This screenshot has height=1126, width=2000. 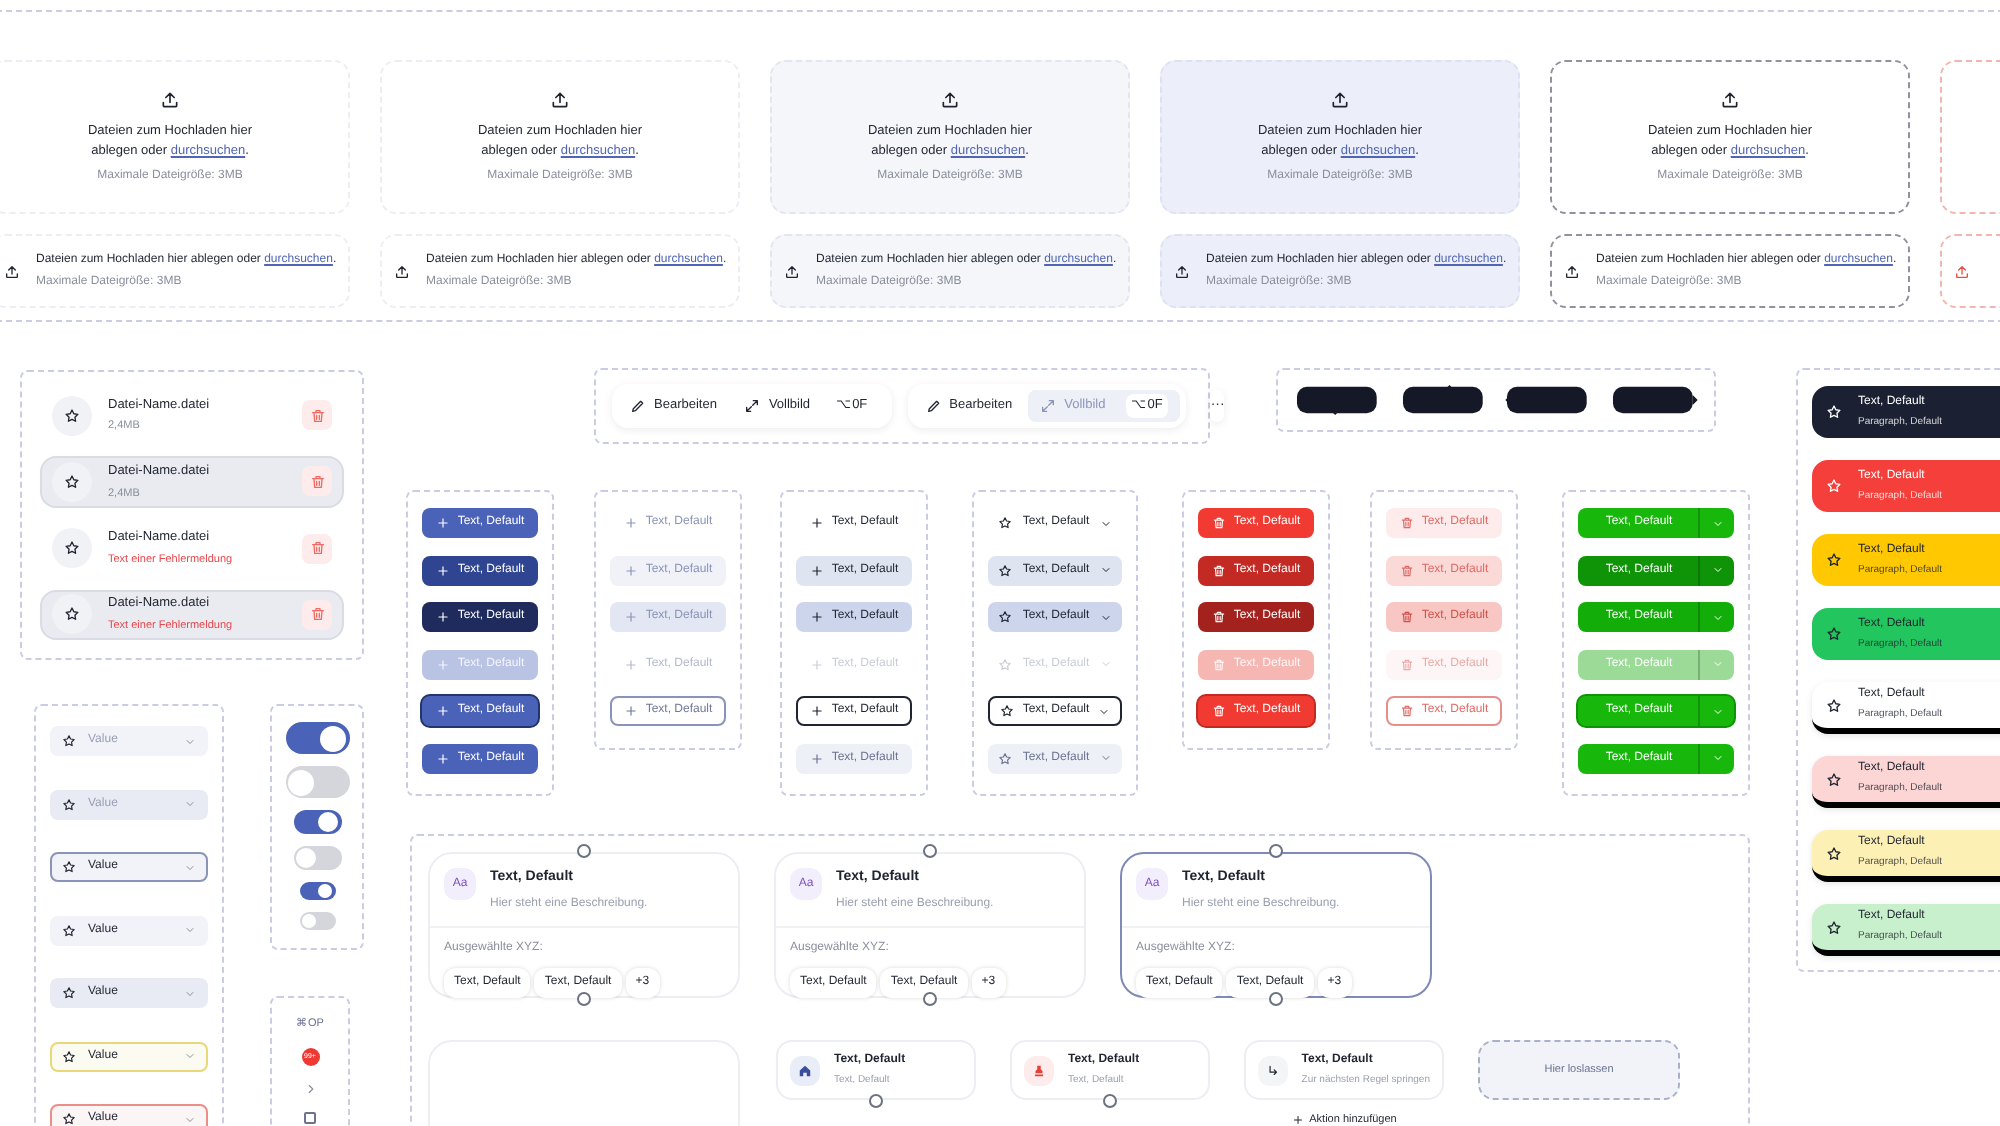 What do you see at coordinates (805, 1070) in the screenshot?
I see `home-icon` at bounding box center [805, 1070].